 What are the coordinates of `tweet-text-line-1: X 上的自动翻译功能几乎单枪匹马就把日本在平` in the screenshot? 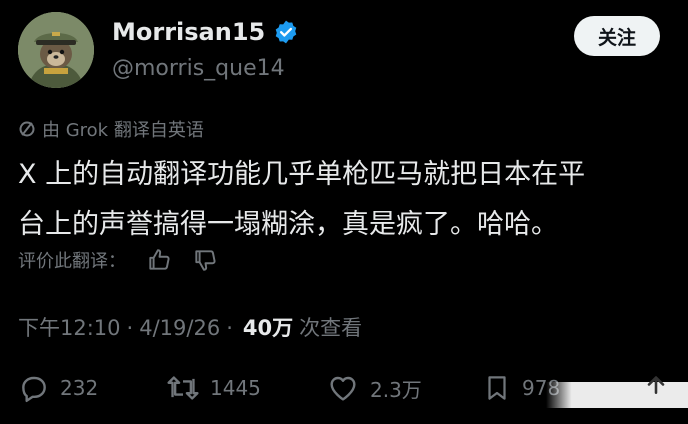 It's located at (302, 174).